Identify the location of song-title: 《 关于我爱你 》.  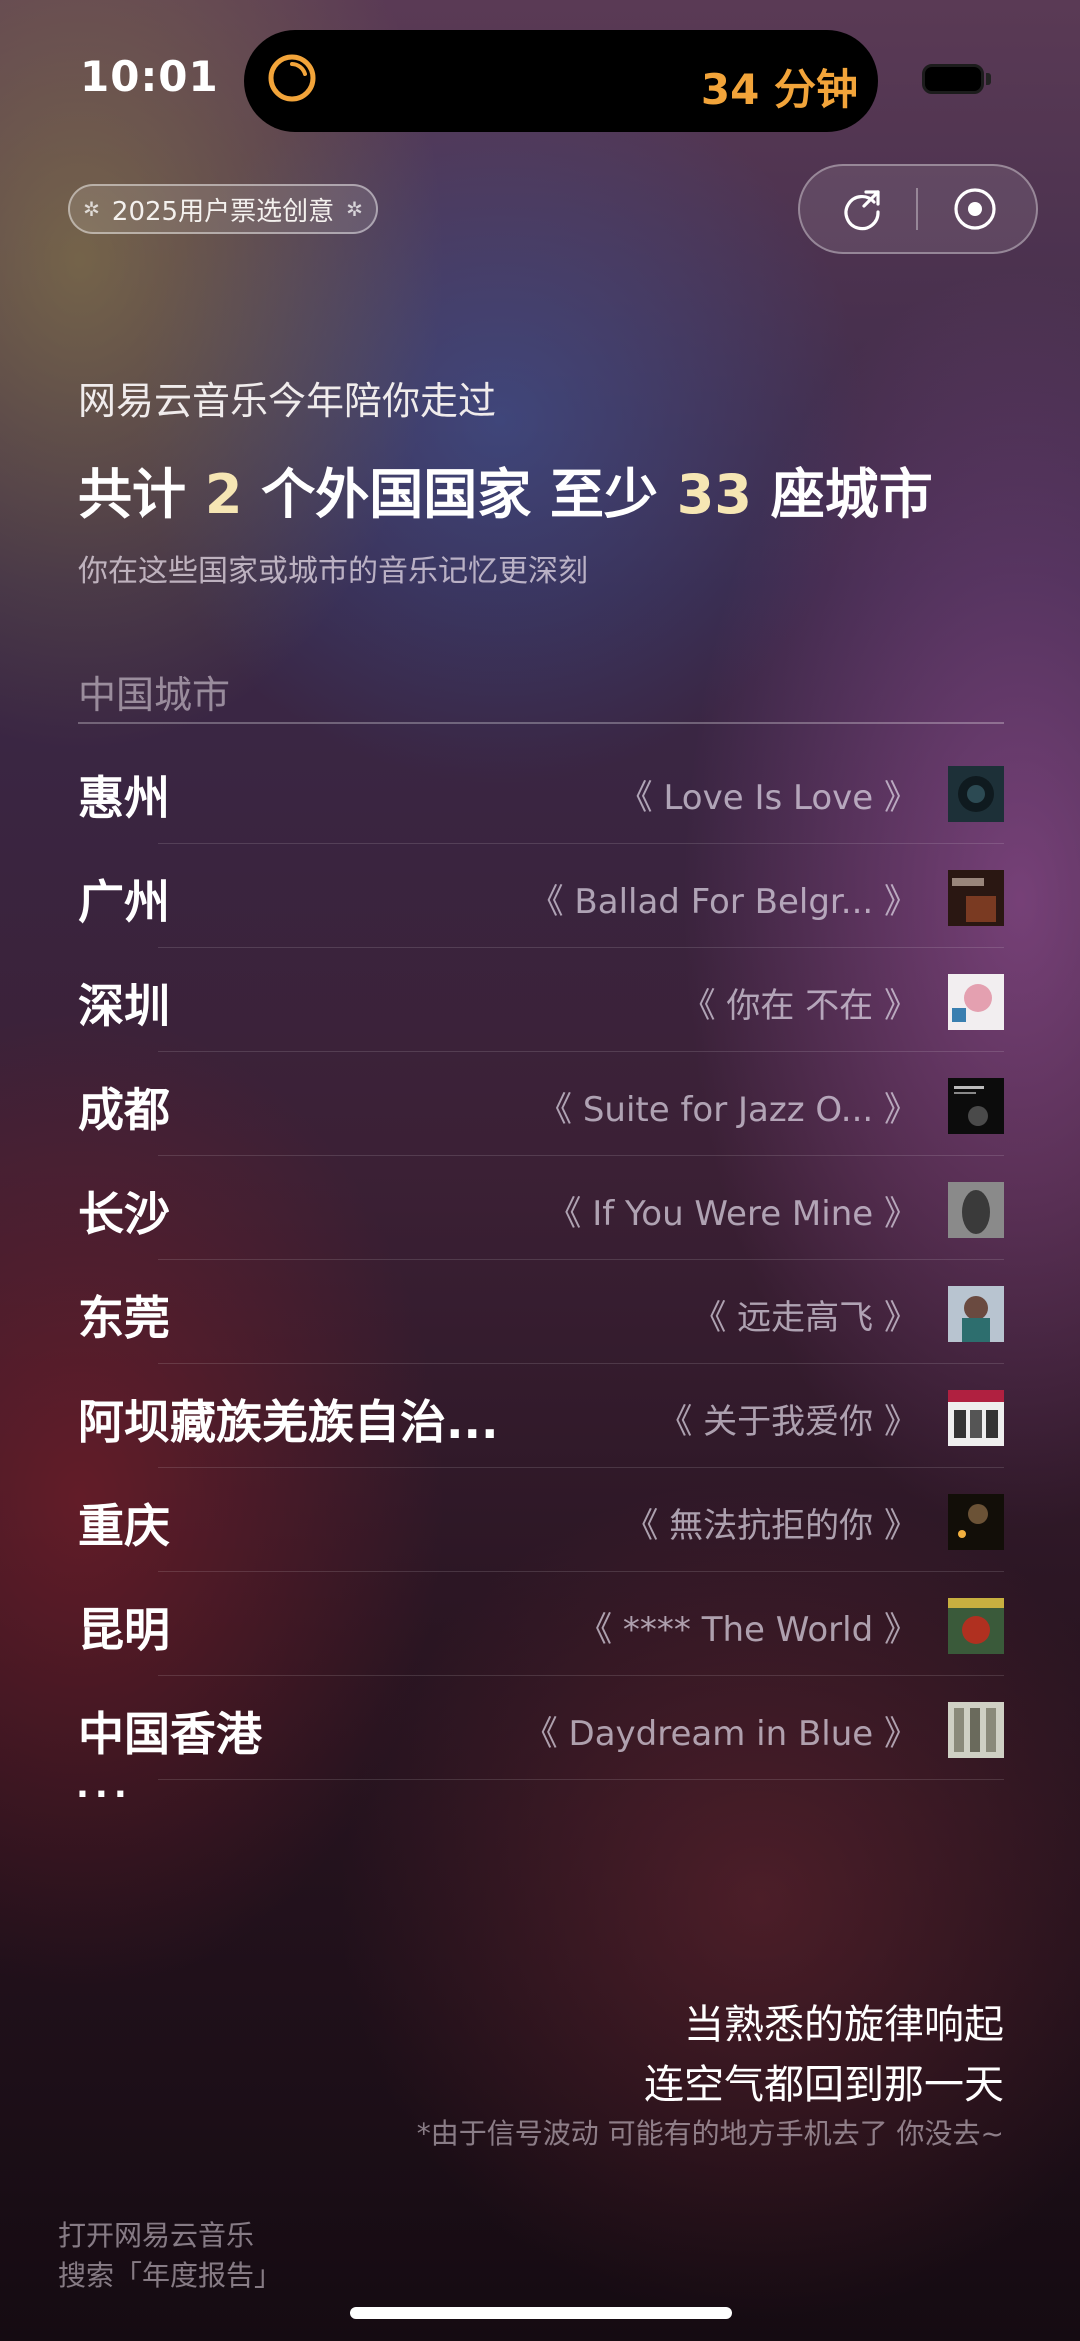
(788, 1422).